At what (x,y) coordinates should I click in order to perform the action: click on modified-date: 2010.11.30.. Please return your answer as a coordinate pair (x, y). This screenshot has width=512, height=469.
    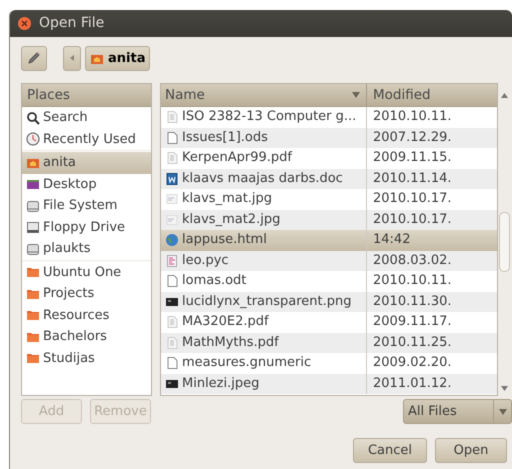
    Looking at the image, I should click on (412, 301).